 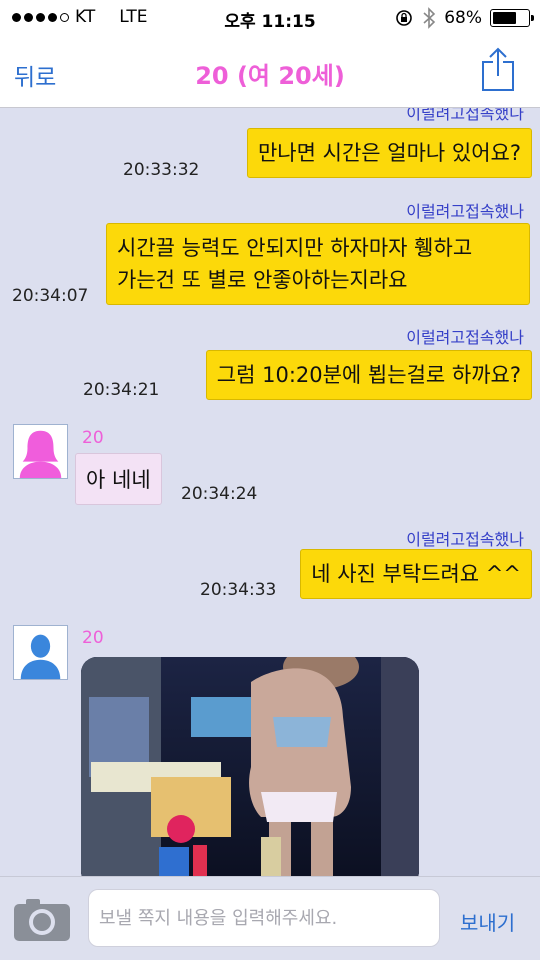 What do you see at coordinates (262, 280) in the screenshot?
I see `message-line: 가는건 또 별로 안좋아하는지라요` at bounding box center [262, 280].